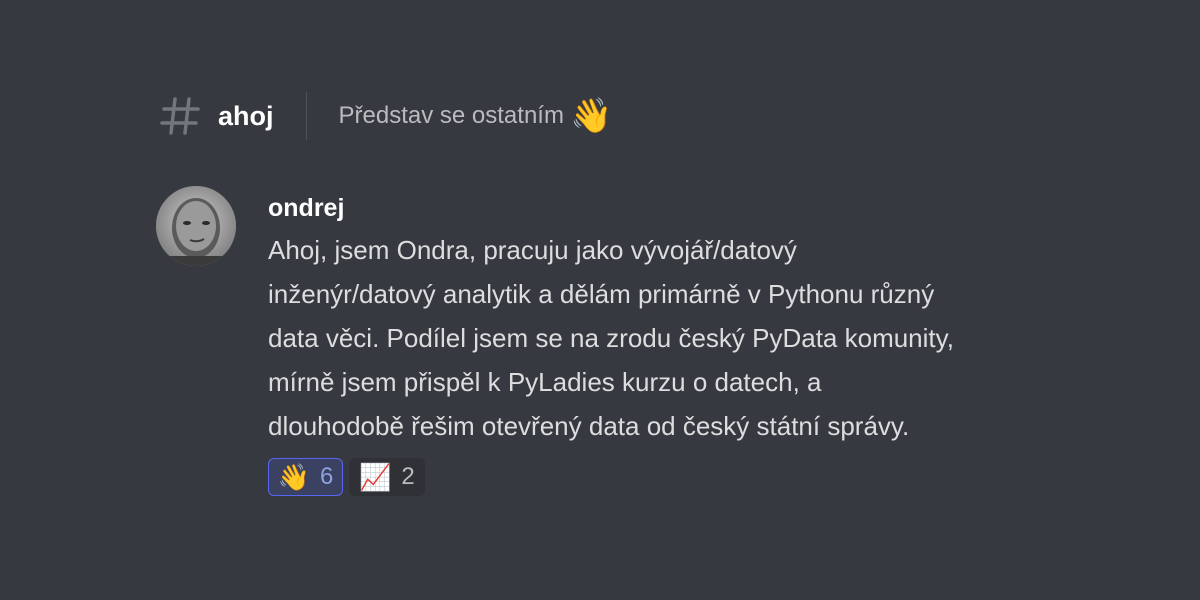 Image resolution: width=1200 pixels, height=600 pixels. Describe the element at coordinates (246, 116) in the screenshot. I see `channel-name: ahoj` at that location.